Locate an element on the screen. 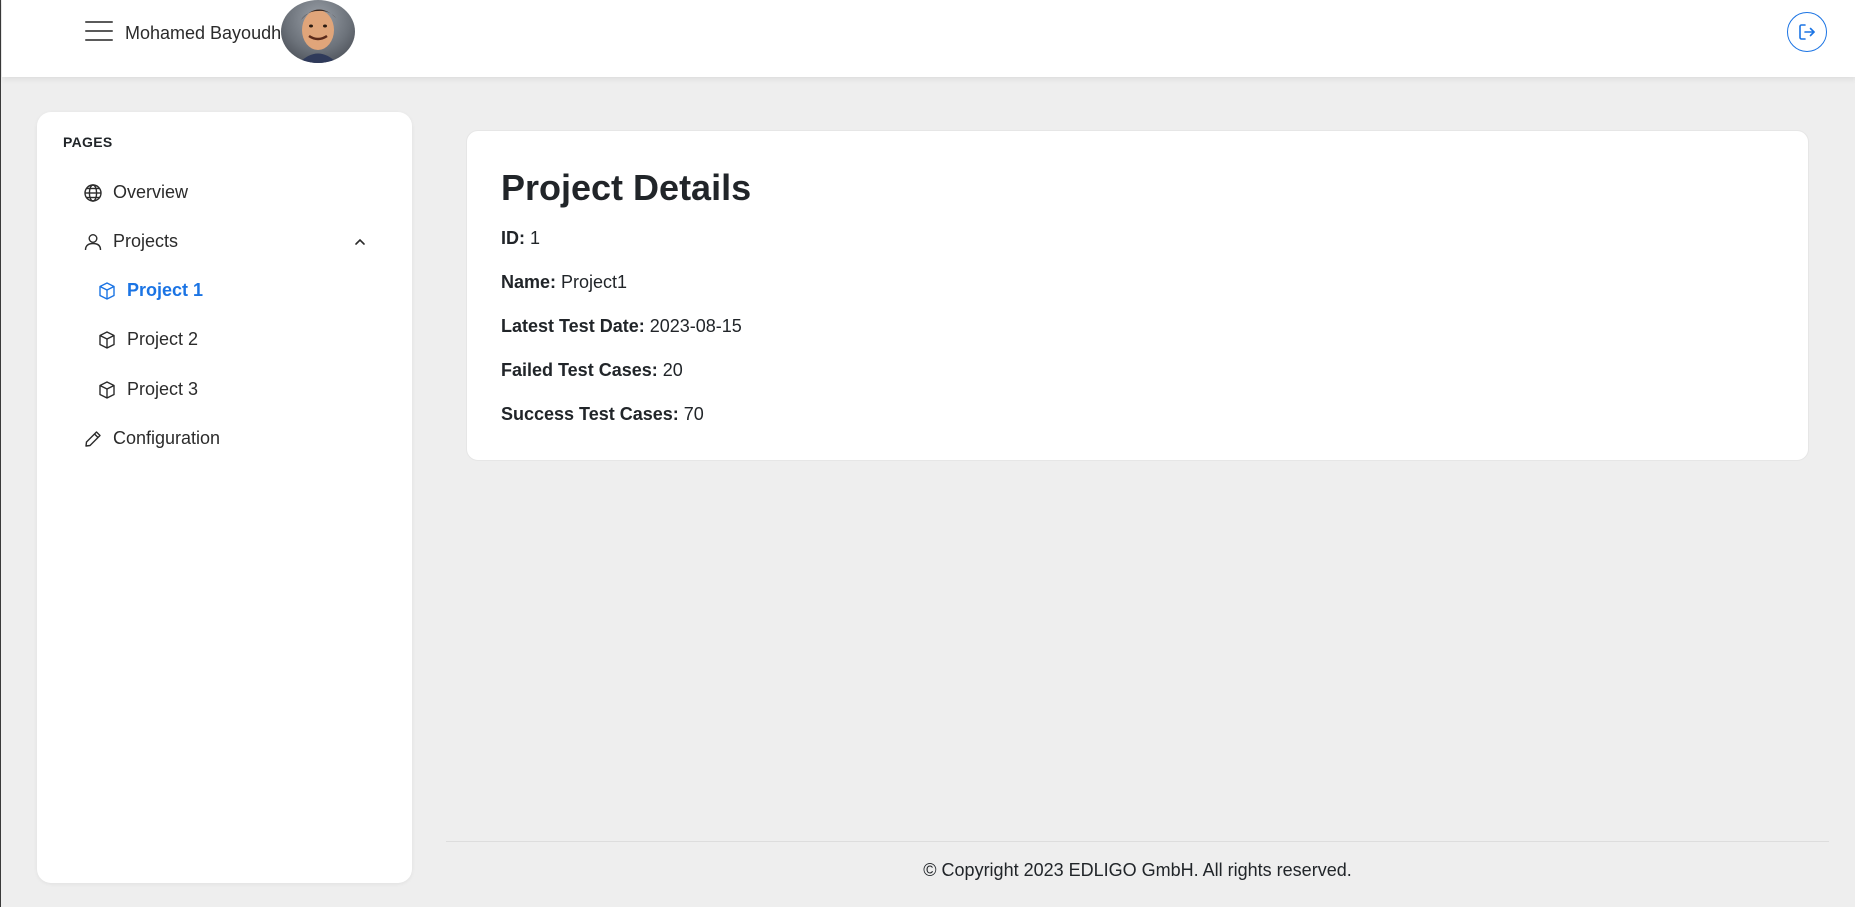 The image size is (1855, 907). sidebar-item-label: Overview is located at coordinates (151, 192).